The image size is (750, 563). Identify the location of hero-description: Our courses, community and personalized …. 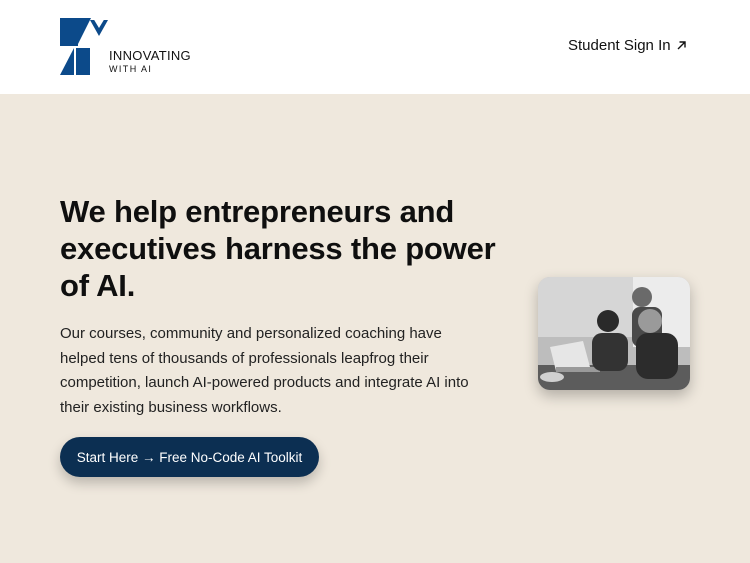
(264, 370).